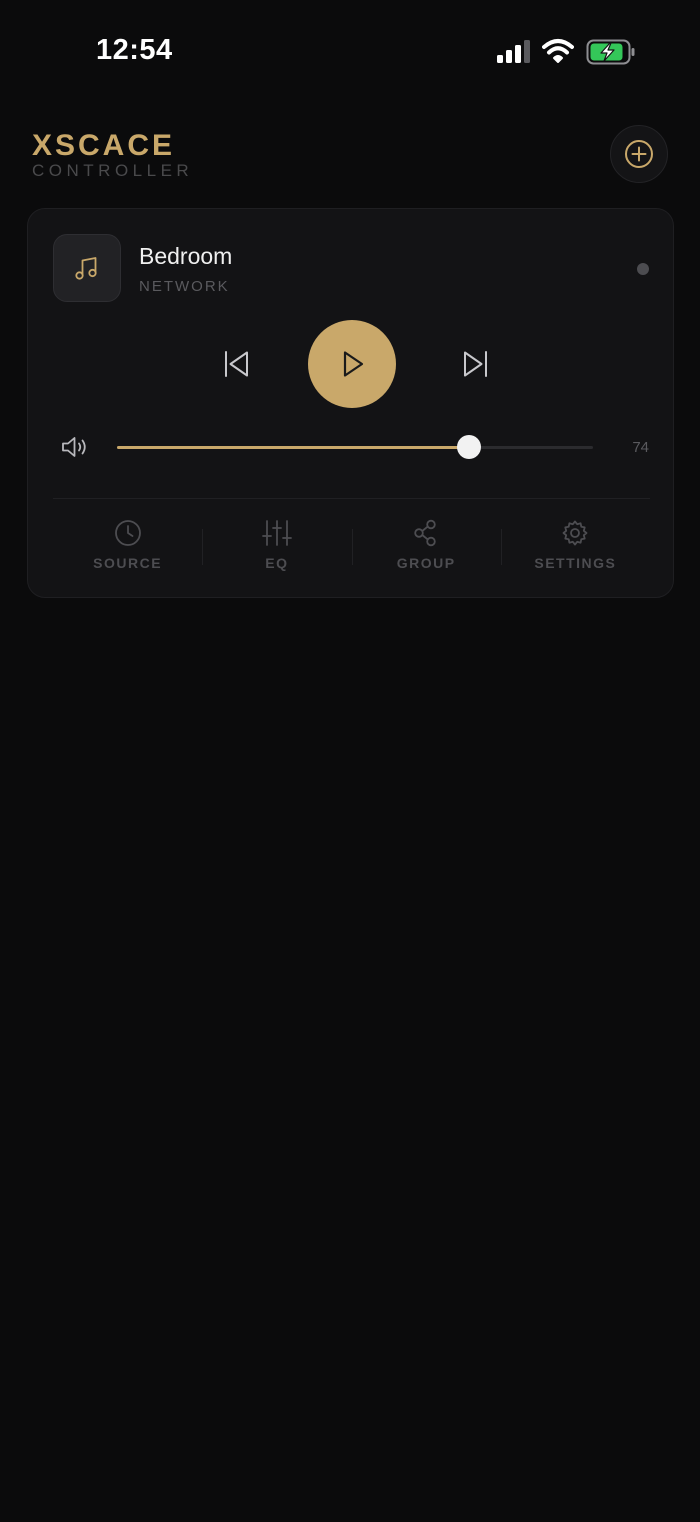 This screenshot has height=1522, width=700. Describe the element at coordinates (277, 563) in the screenshot. I see `nav-label-eq: EQ` at that location.